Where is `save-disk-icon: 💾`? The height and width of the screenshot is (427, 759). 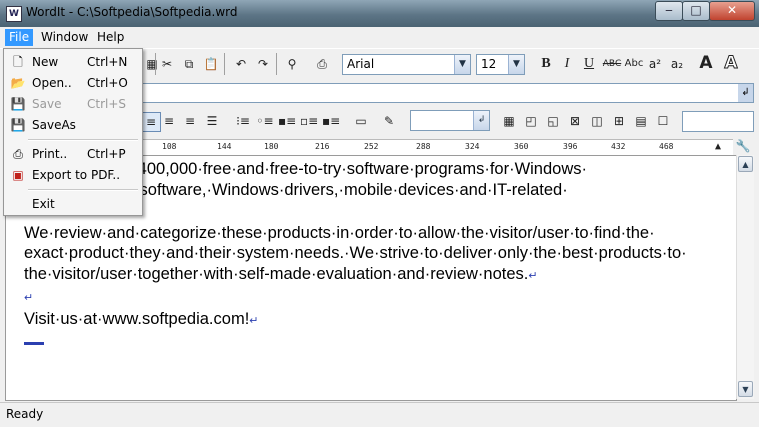 save-disk-icon: 💾 is located at coordinates (18, 104).